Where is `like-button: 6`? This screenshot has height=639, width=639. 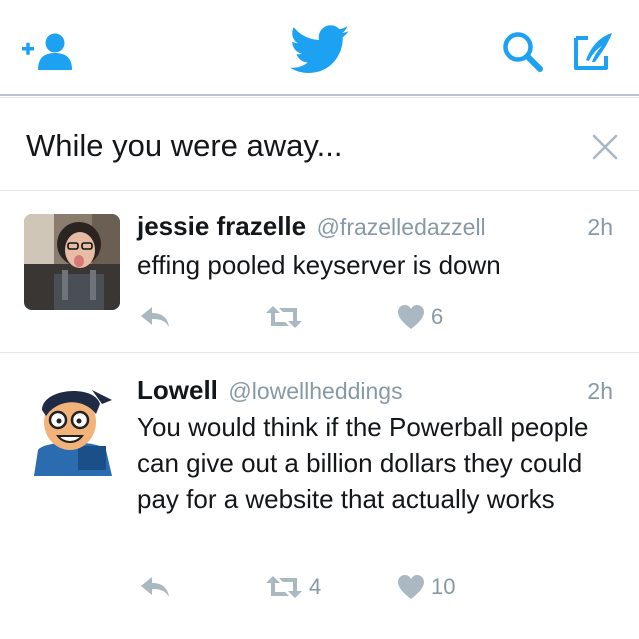 like-button: 6 is located at coordinates (420, 317).